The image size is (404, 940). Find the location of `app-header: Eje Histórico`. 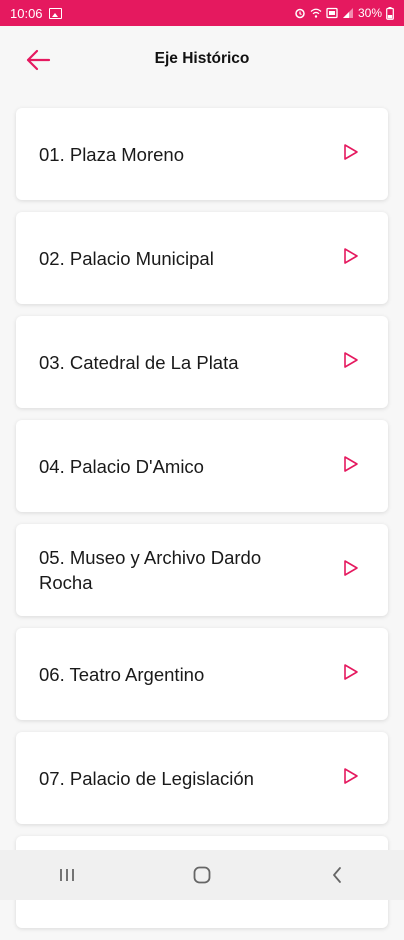

app-header: Eje Histórico is located at coordinates (202, 60).